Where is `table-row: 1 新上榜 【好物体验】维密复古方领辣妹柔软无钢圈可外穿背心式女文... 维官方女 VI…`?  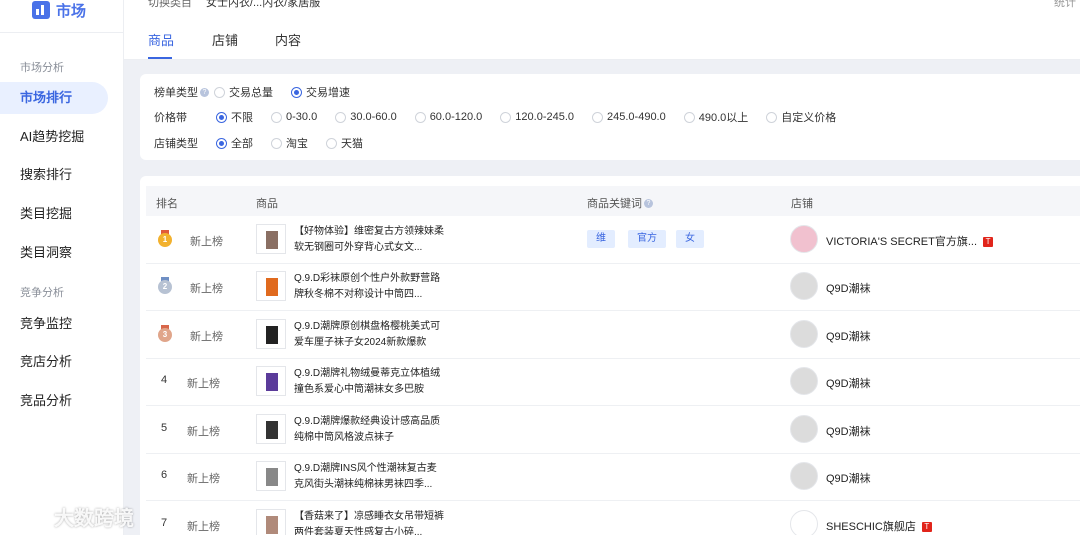 table-row: 1 新上榜 【好物体验】维密复古方领辣妹柔软无钢圈可外穿背心式女文... 维官方女 VI… is located at coordinates (613, 240).